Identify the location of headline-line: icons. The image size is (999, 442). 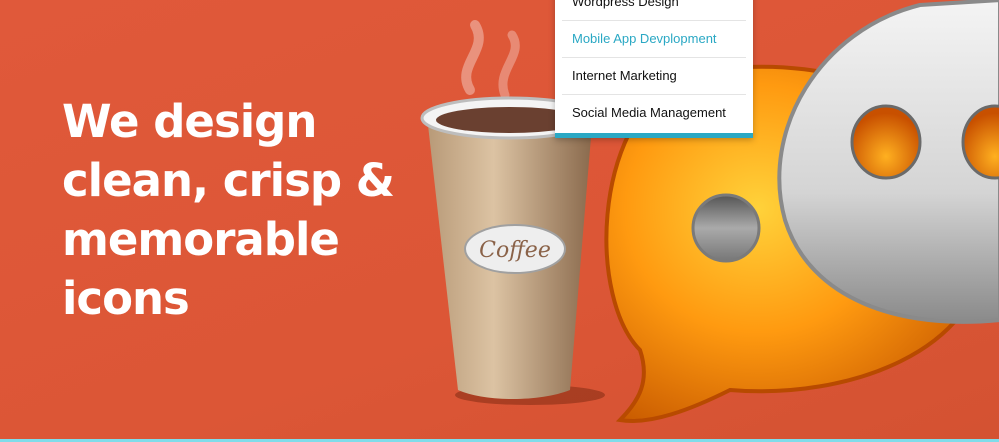
(126, 298).